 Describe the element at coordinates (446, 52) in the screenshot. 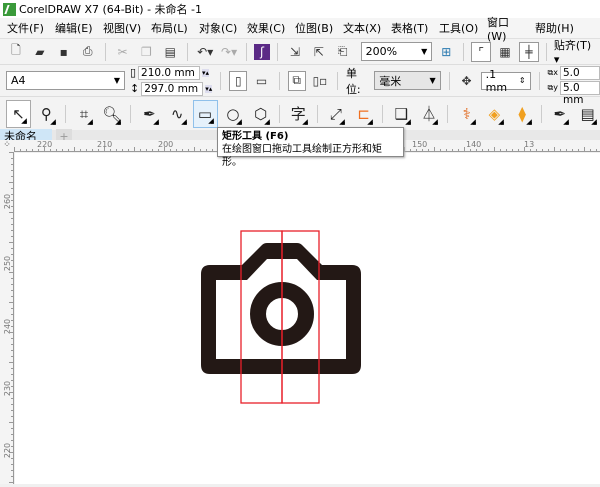

I see `full-screen-icon: ⊞` at that location.